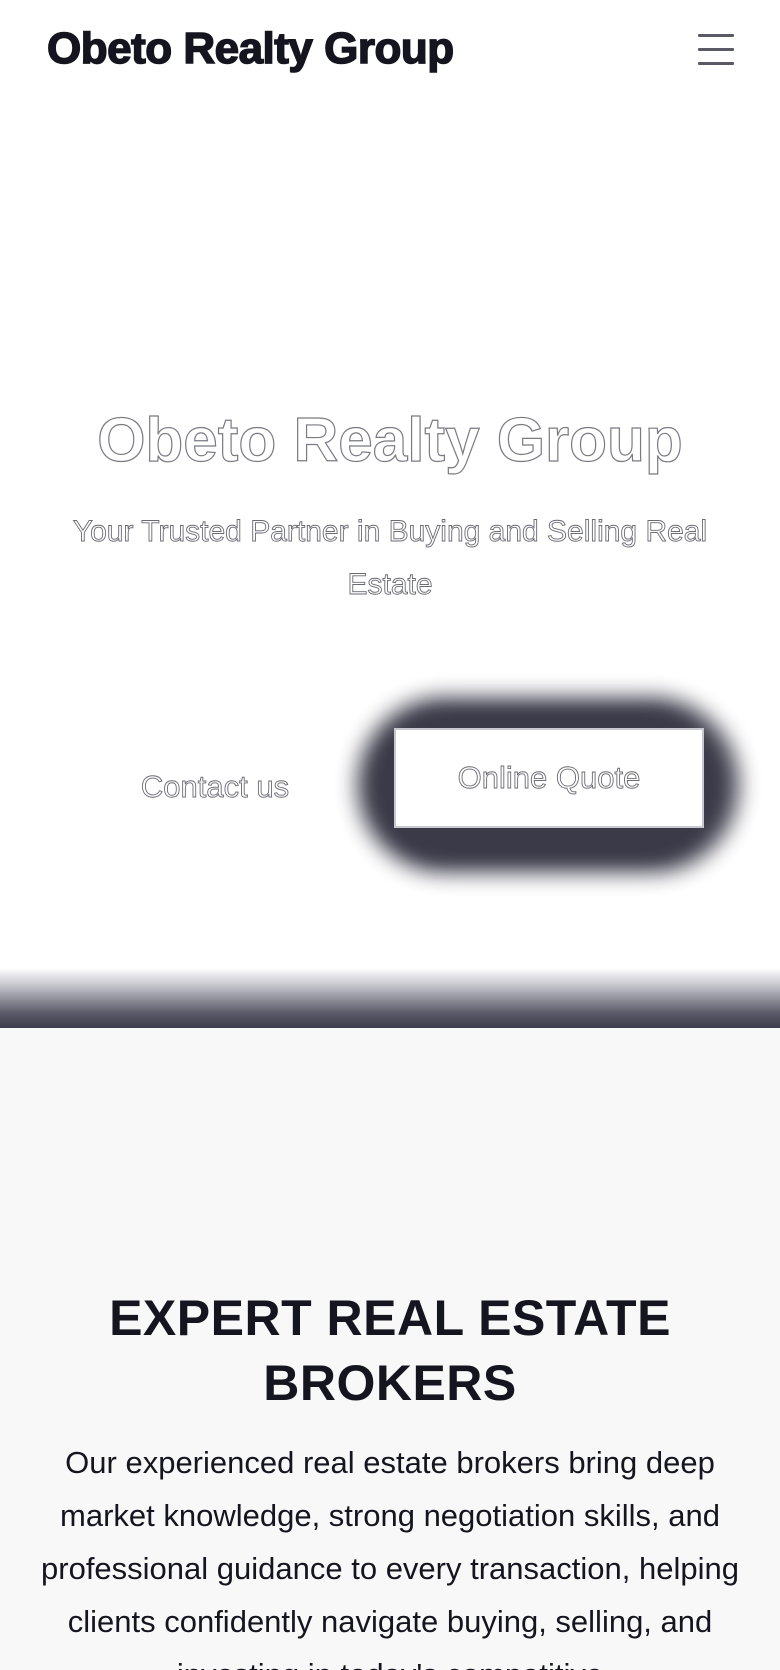 This screenshot has height=1670, width=780. Describe the element at coordinates (250, 48) in the screenshot. I see `brand-logo-text: Obeto Realty Group` at that location.